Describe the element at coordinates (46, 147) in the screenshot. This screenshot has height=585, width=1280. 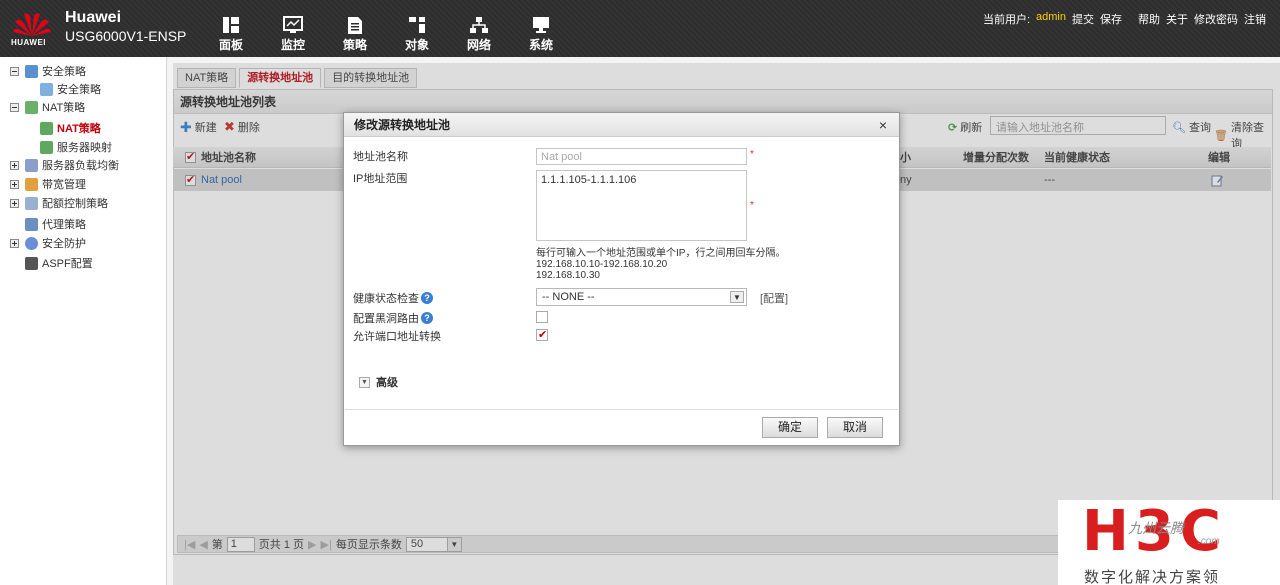
I see `server-mapping-icon` at that location.